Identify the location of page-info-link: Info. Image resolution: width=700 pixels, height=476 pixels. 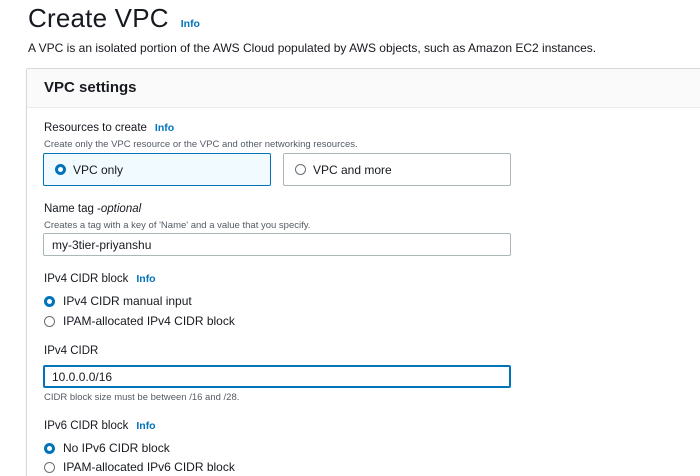
(190, 24).